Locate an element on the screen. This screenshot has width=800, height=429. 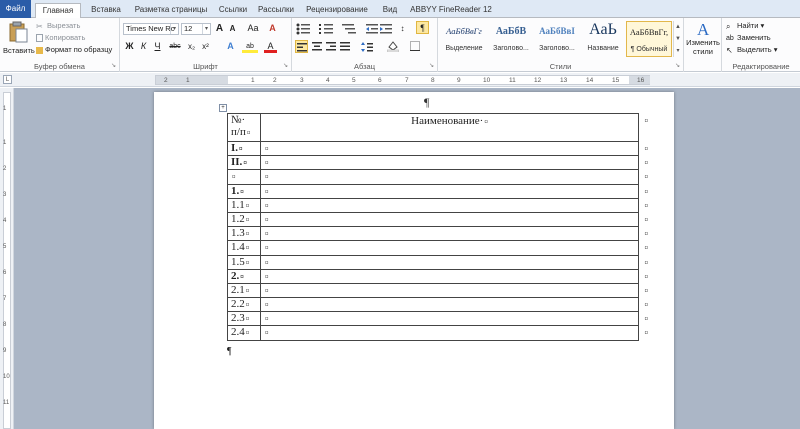
style-normal: АаБбВвГг, ¶ Обычный is located at coordinates (649, 39).